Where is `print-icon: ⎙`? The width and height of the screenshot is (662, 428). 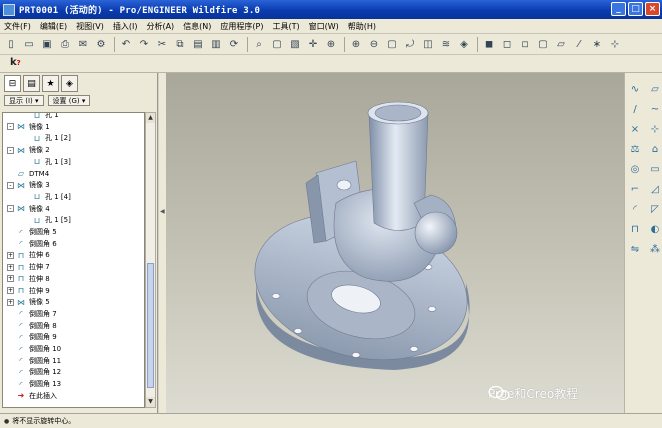 print-icon: ⎙ is located at coordinates (65, 44).